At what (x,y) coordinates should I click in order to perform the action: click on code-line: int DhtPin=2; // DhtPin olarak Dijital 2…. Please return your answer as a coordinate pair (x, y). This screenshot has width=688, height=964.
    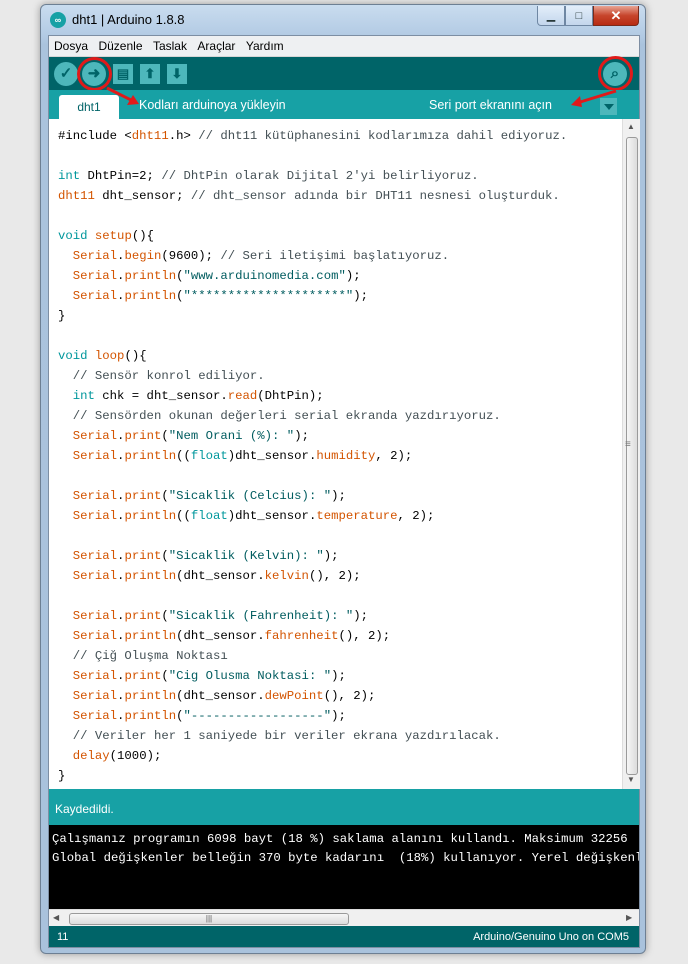
    Looking at the image, I should click on (268, 176).